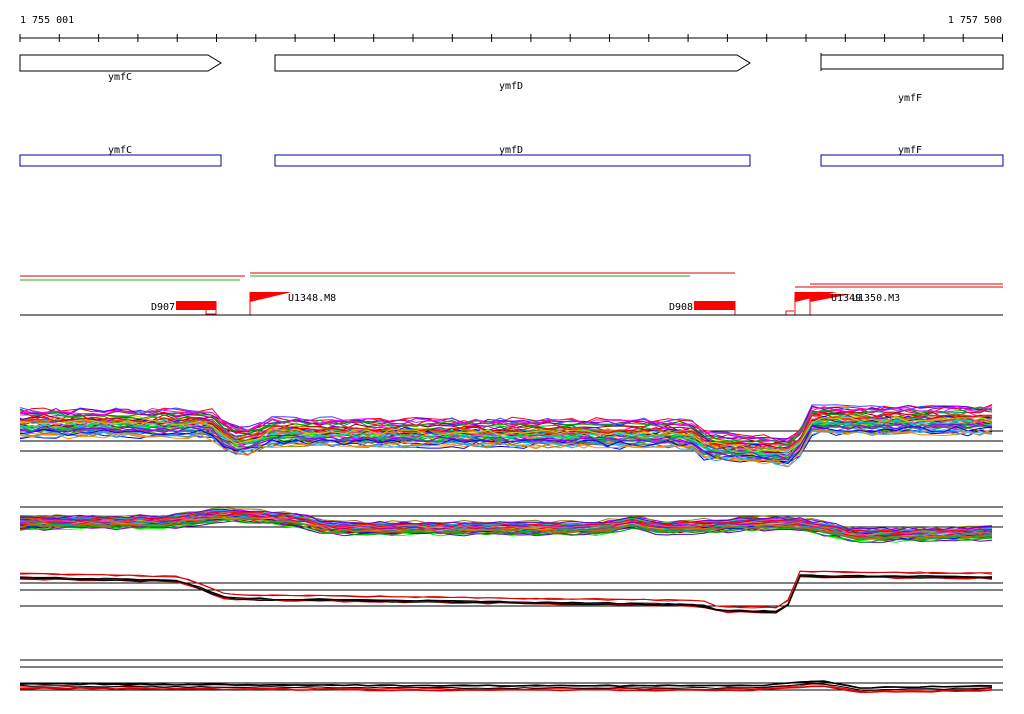 Image resolution: width=1024 pixels, height=714 pixels. What do you see at coordinates (511, 78) in the screenshot?
I see `gene-track: ymfC ymfD ymfF` at bounding box center [511, 78].